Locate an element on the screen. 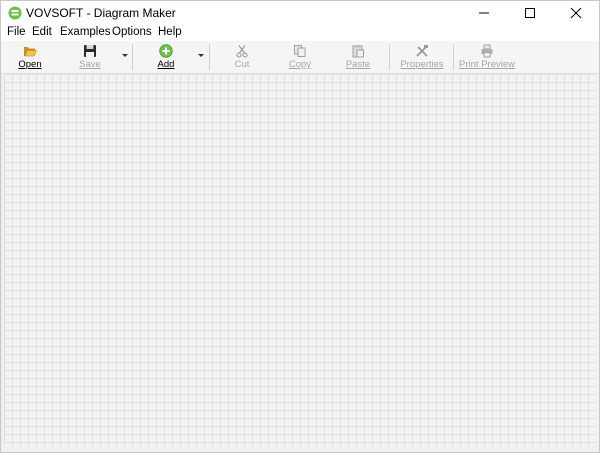 This screenshot has width=600, height=453. menu-options: Options is located at coordinates (132, 32).